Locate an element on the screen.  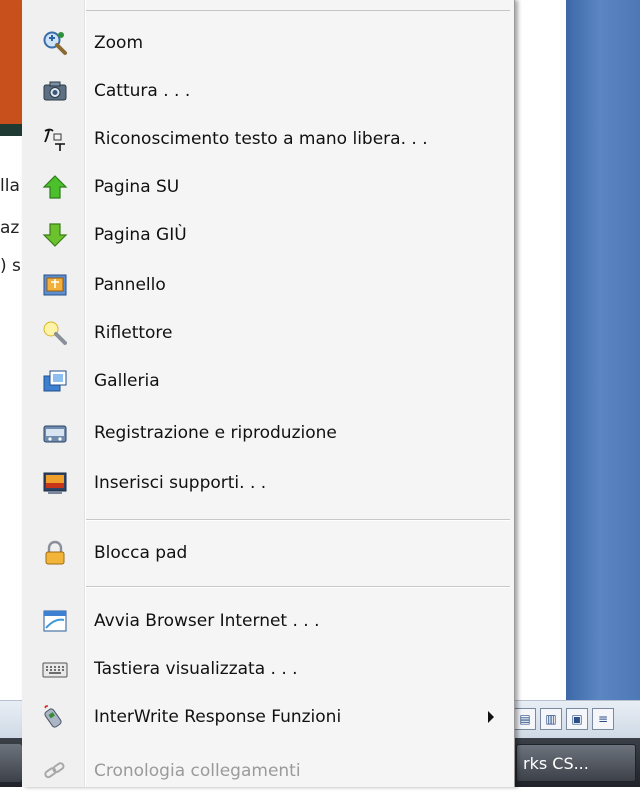
gallery-icon is located at coordinates (55, 381).